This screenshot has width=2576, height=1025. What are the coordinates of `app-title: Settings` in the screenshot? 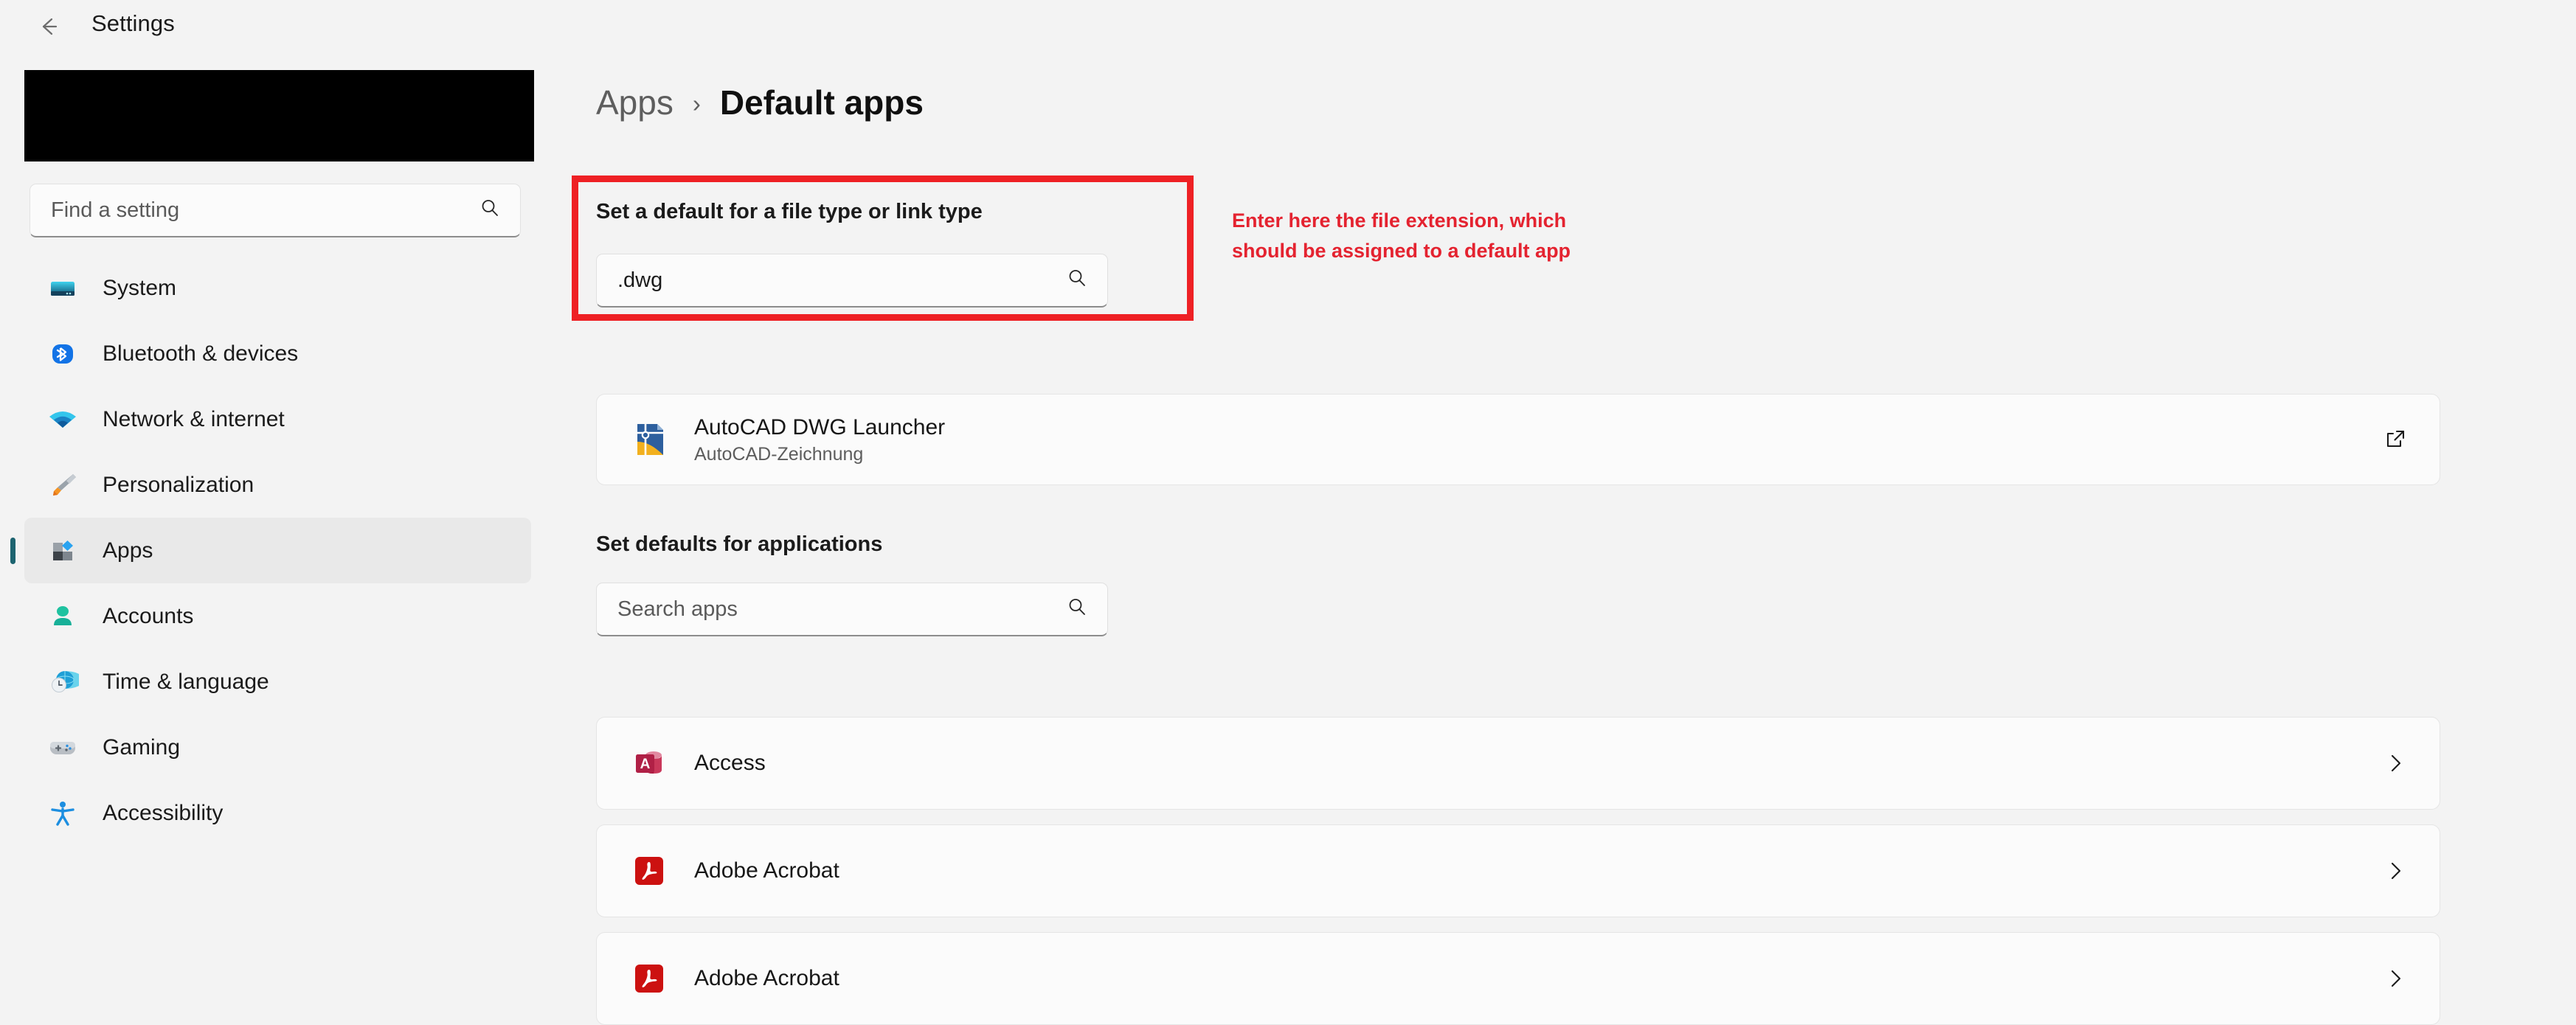 It's located at (133, 23).